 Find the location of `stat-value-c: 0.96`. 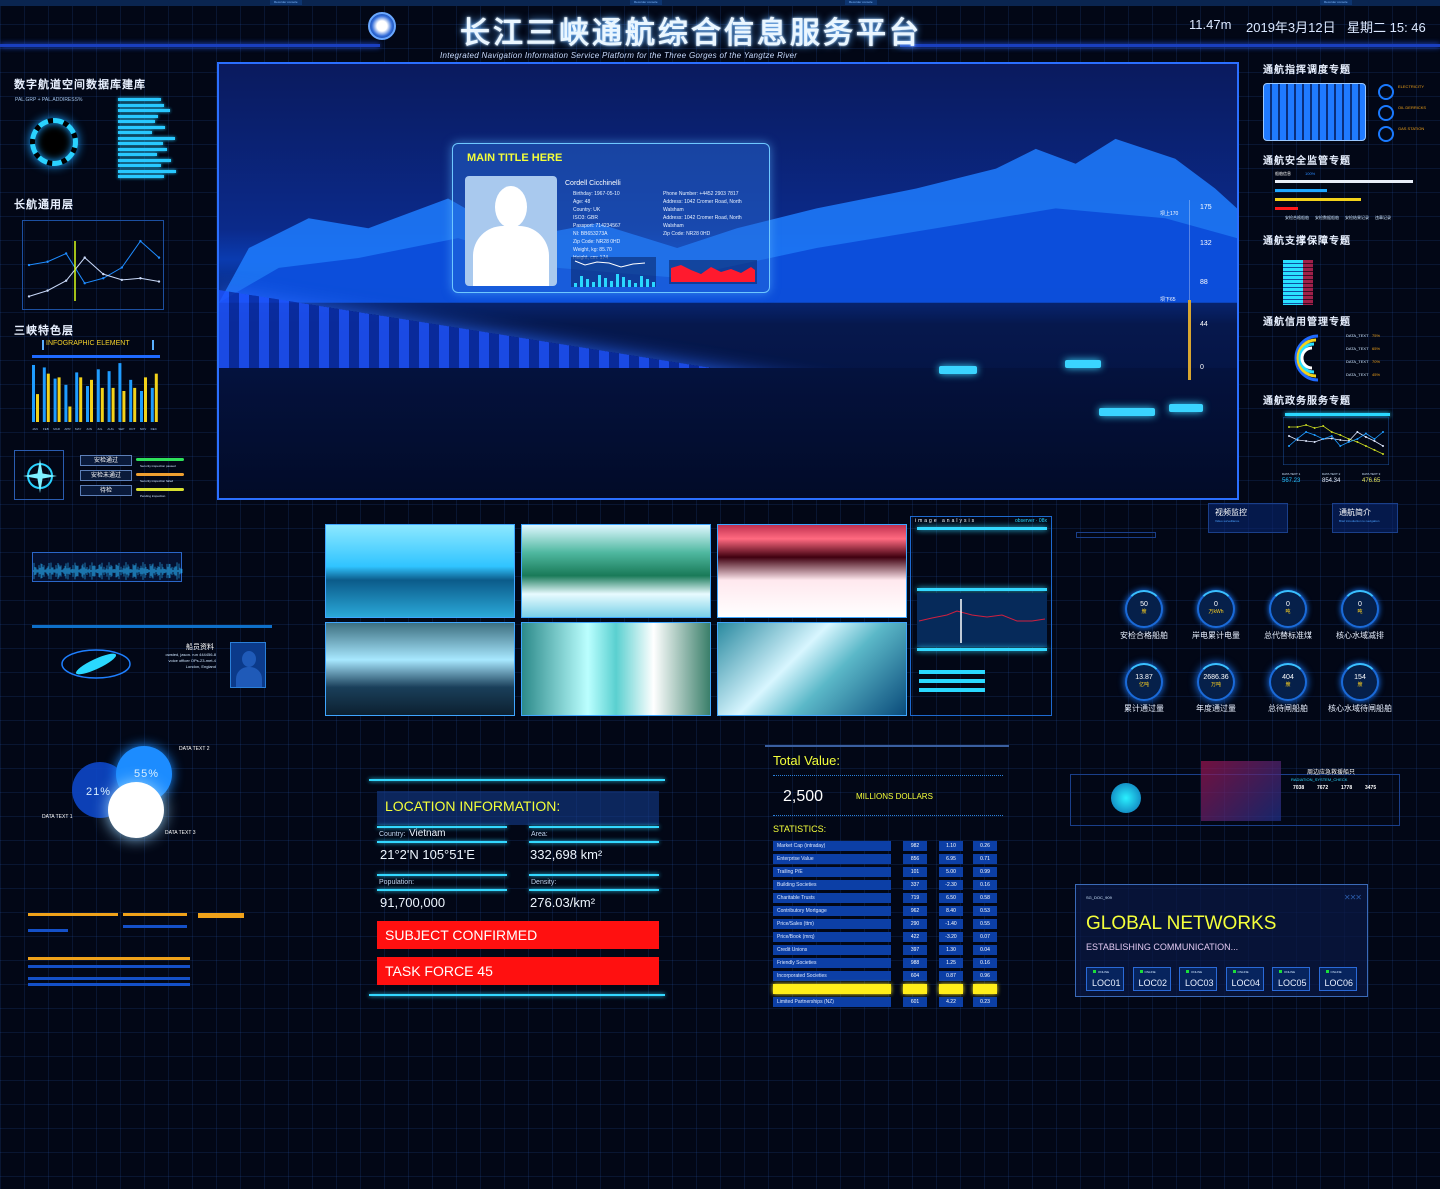

stat-value-c: 0.96 is located at coordinates (985, 976).